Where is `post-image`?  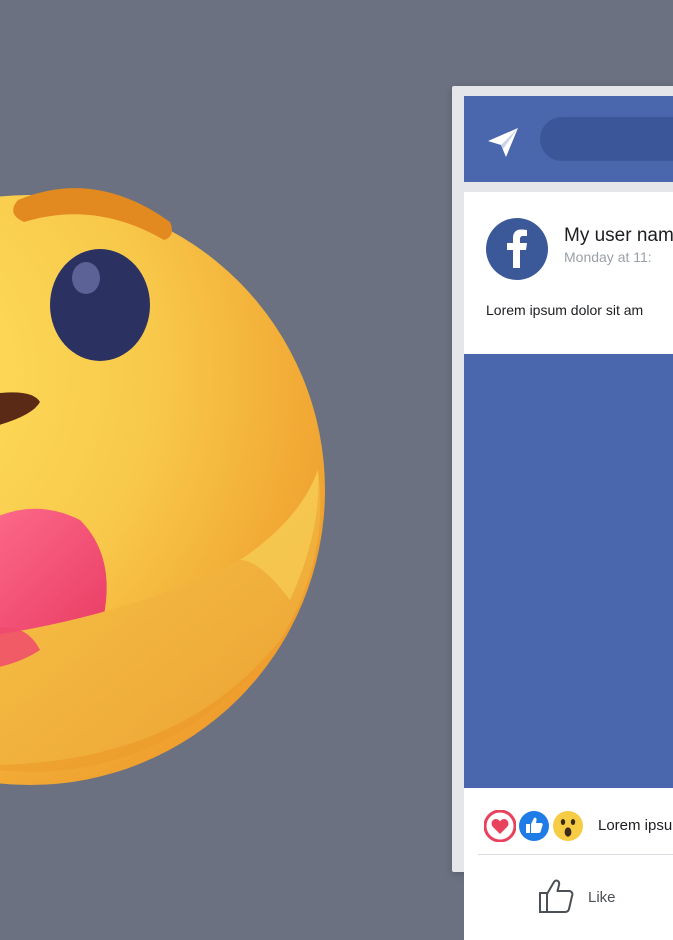
post-image is located at coordinates (568, 571).